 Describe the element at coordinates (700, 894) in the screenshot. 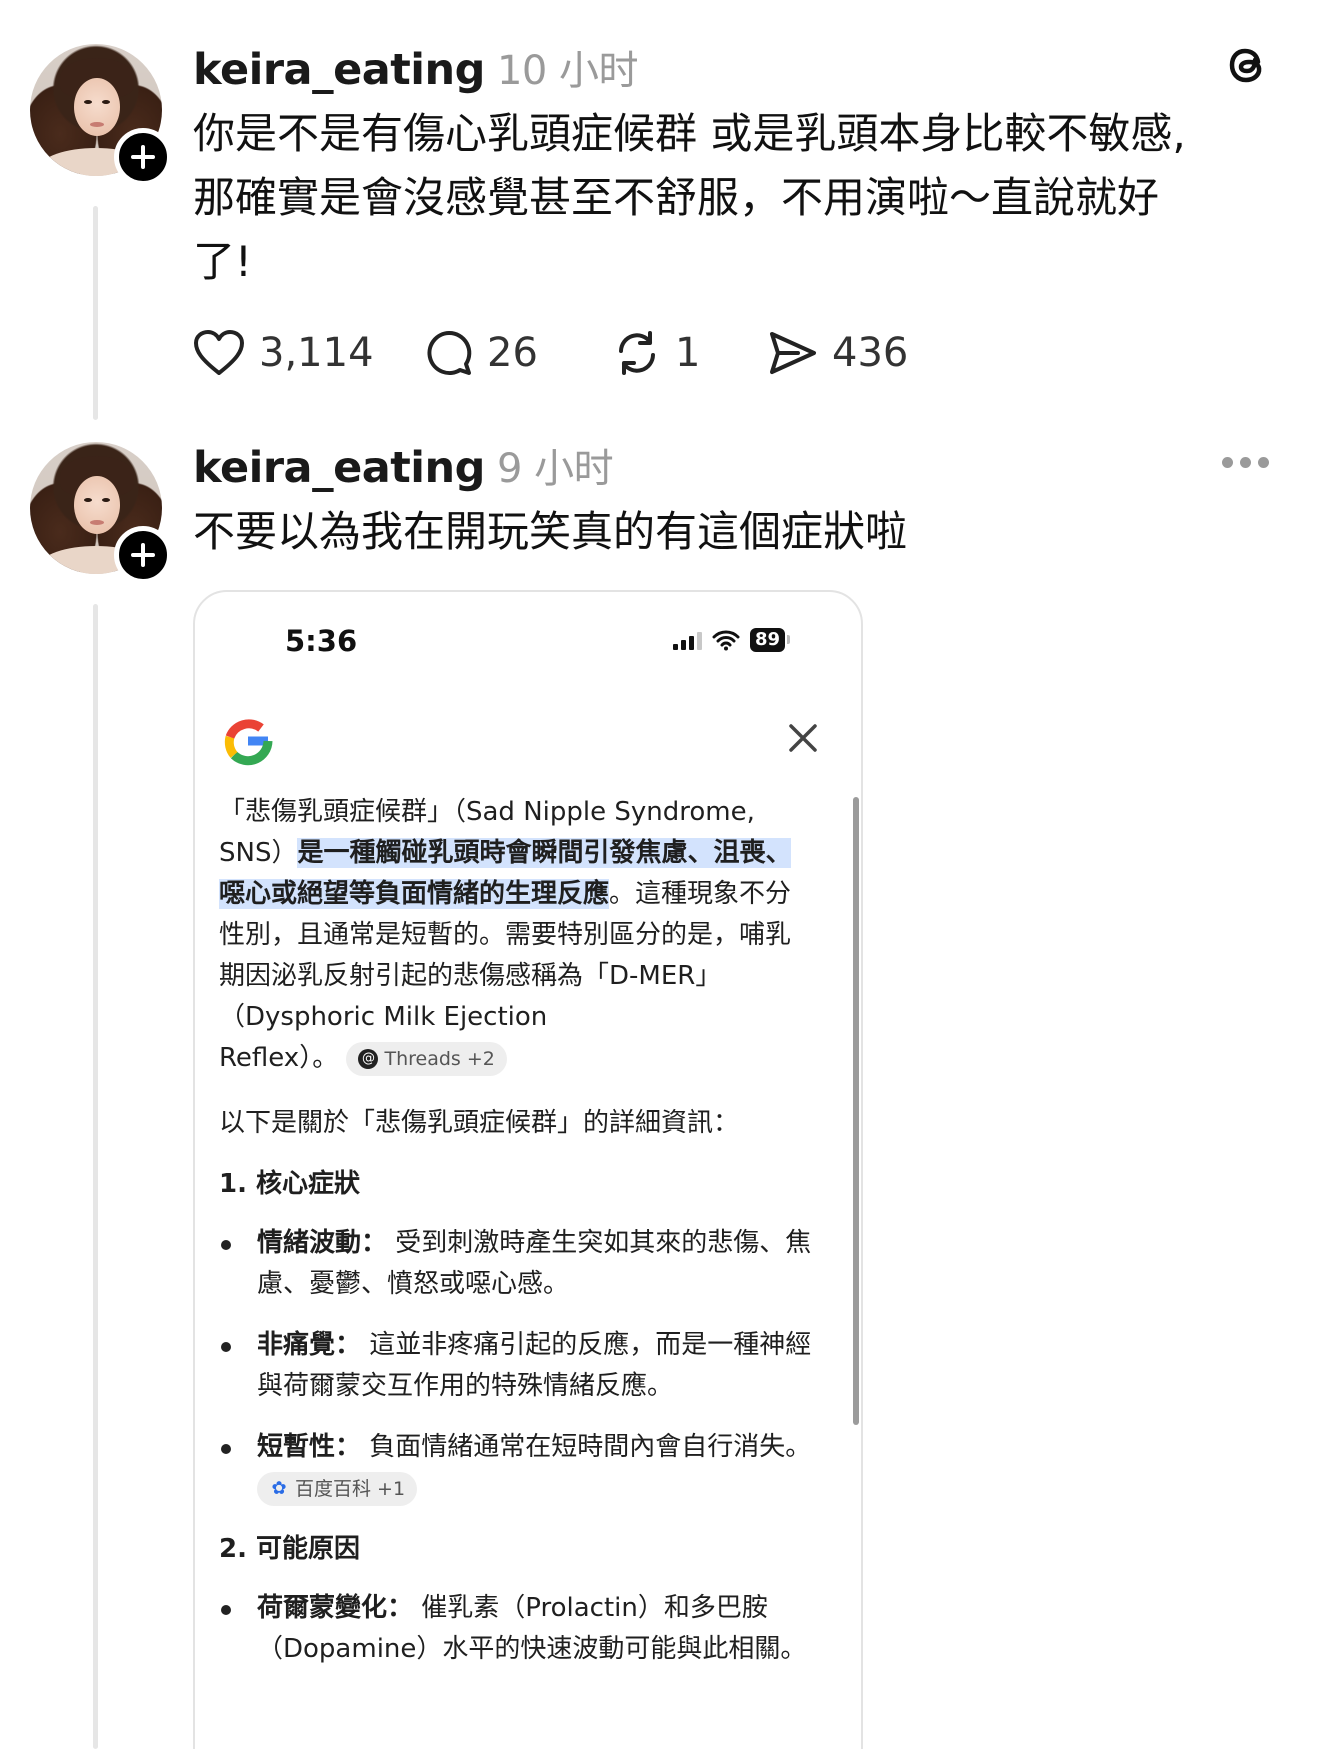

I see `intro-text: 。這種現象不分` at that location.